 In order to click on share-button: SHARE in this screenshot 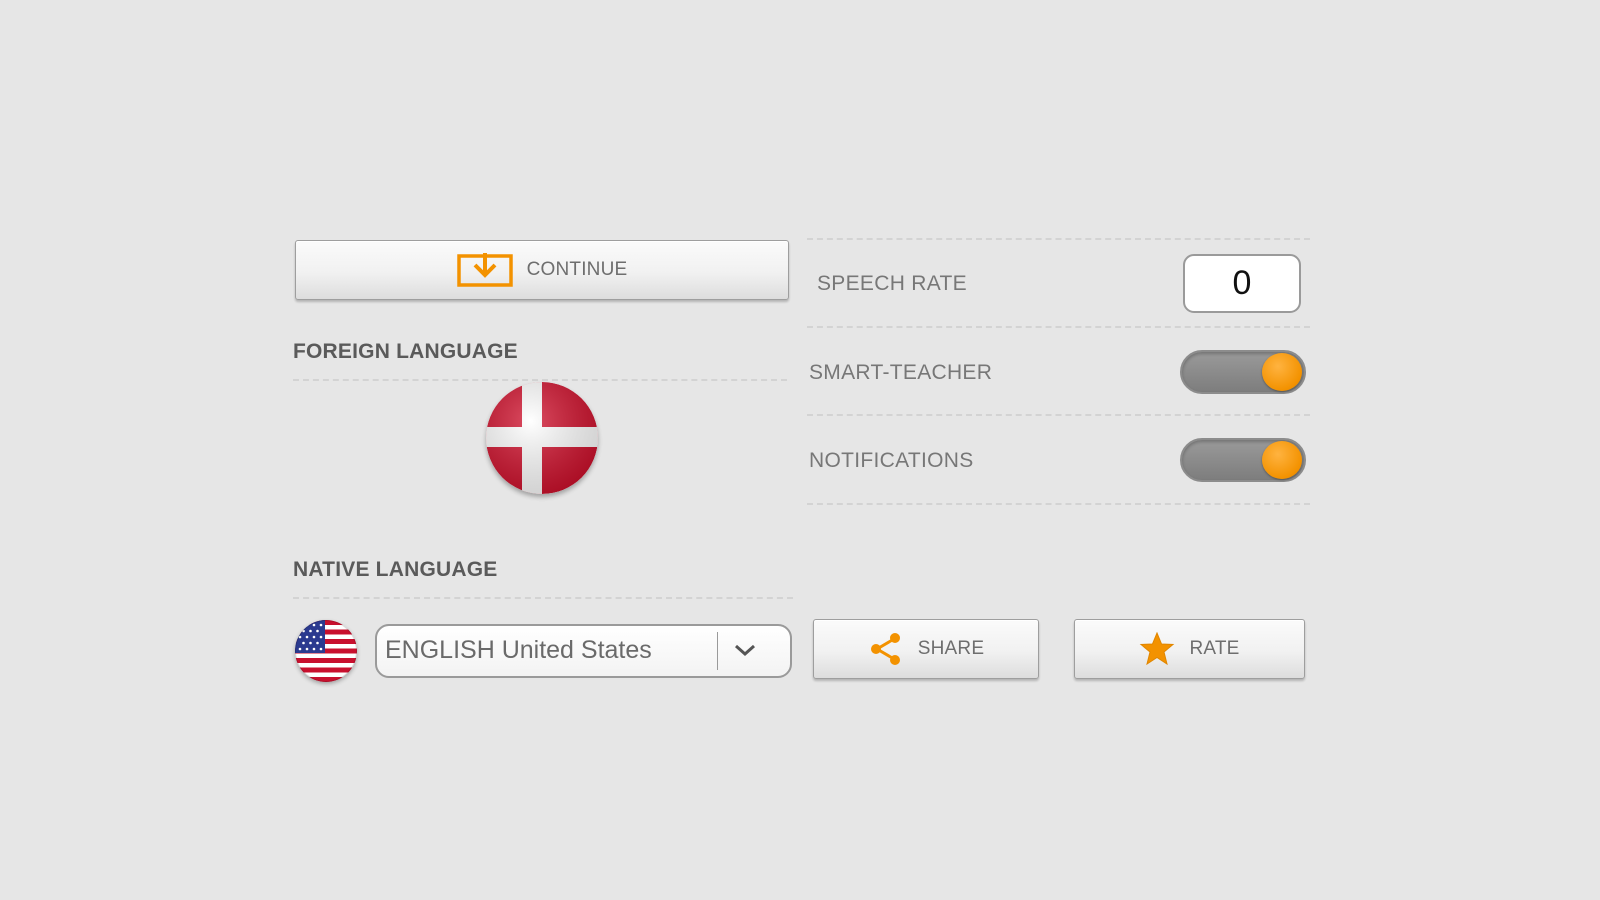, I will do `click(926, 649)`.